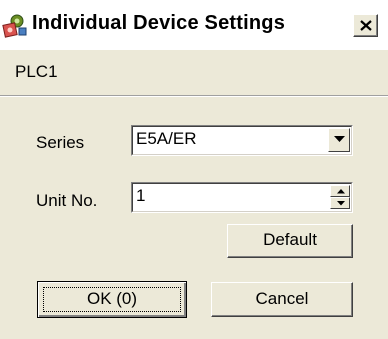  I want to click on settings-device-icon, so click(15, 25).